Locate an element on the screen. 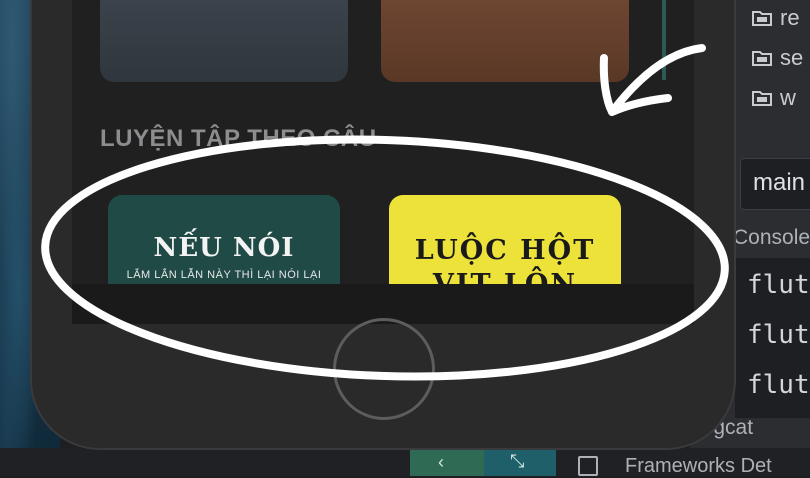  tab-console: Console is located at coordinates (771, 238).